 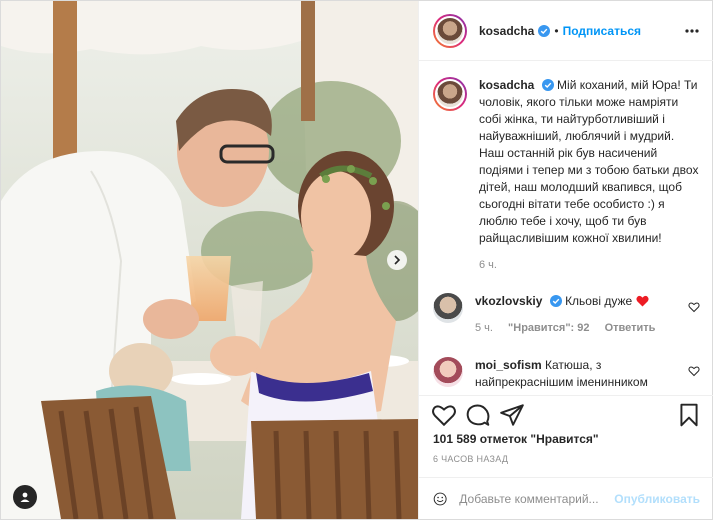 What do you see at coordinates (602, 31) in the screenshot?
I see `follow-button: Подписаться` at bounding box center [602, 31].